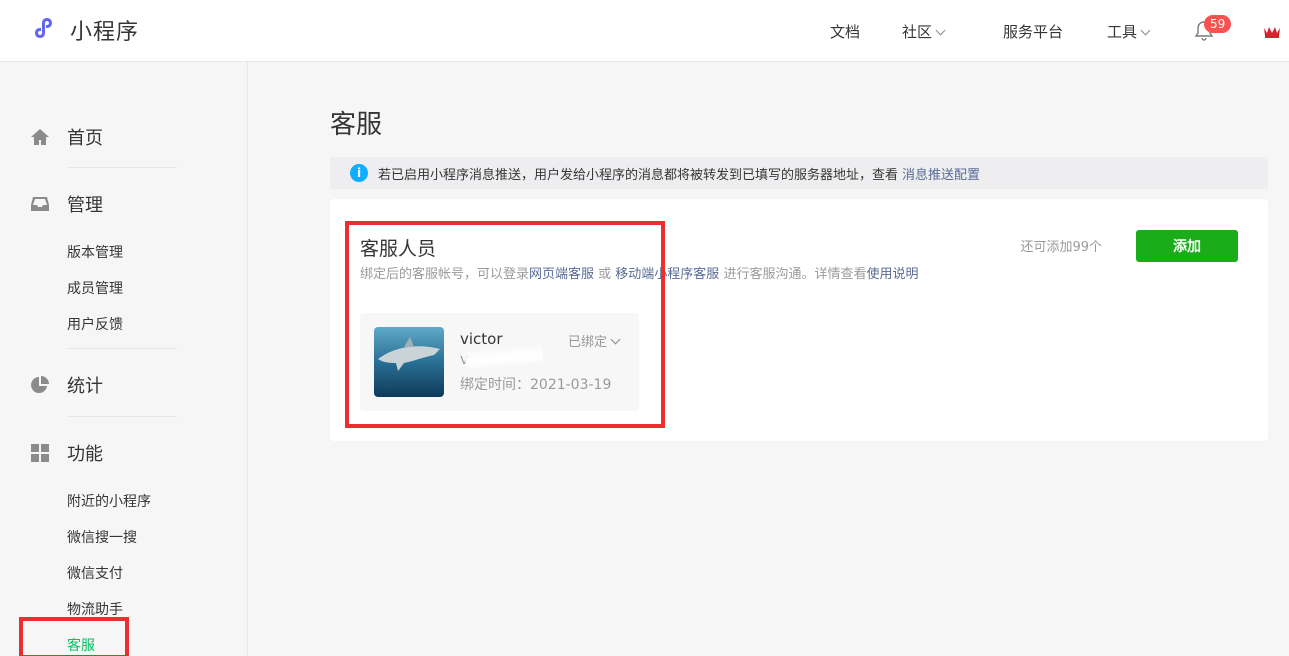  What do you see at coordinates (793, 274) in the screenshot?
I see `desc-text: 进行客服沟通。详情查看` at bounding box center [793, 274].